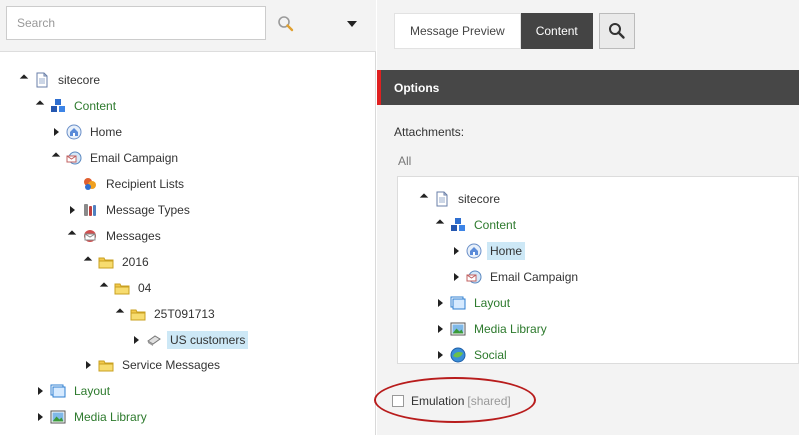 The height and width of the screenshot is (435, 799). What do you see at coordinates (90, 236) in the screenshot?
I see `messages-icon` at bounding box center [90, 236].